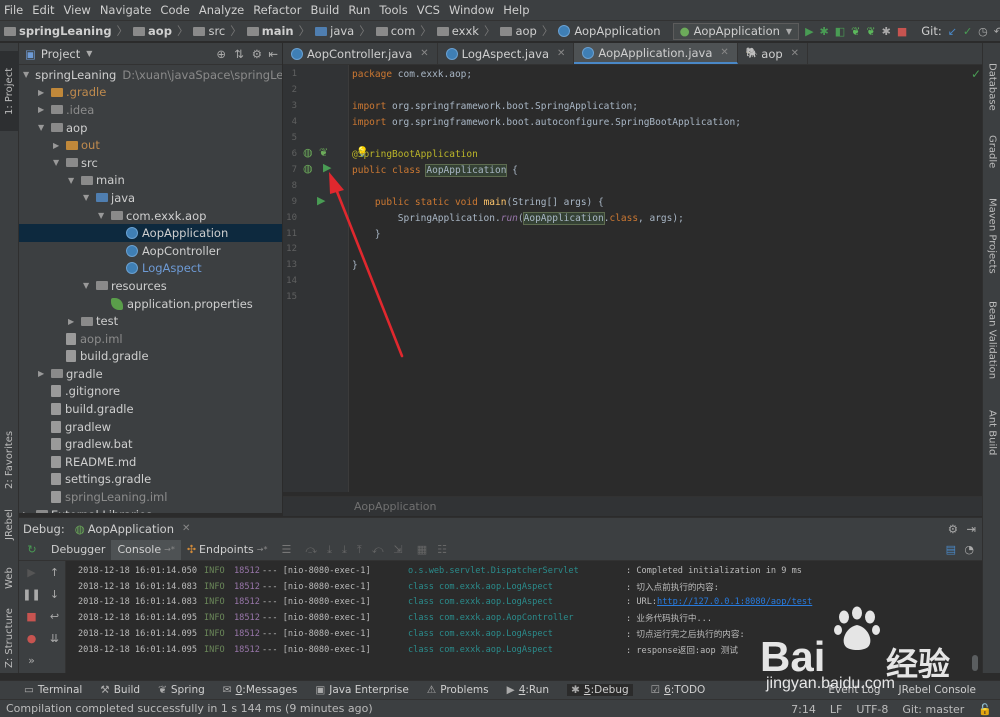 Image resolution: width=1000 pixels, height=717 pixels. What do you see at coordinates (870, 31) in the screenshot?
I see `jrebel-debug-icon: ❦` at bounding box center [870, 31].